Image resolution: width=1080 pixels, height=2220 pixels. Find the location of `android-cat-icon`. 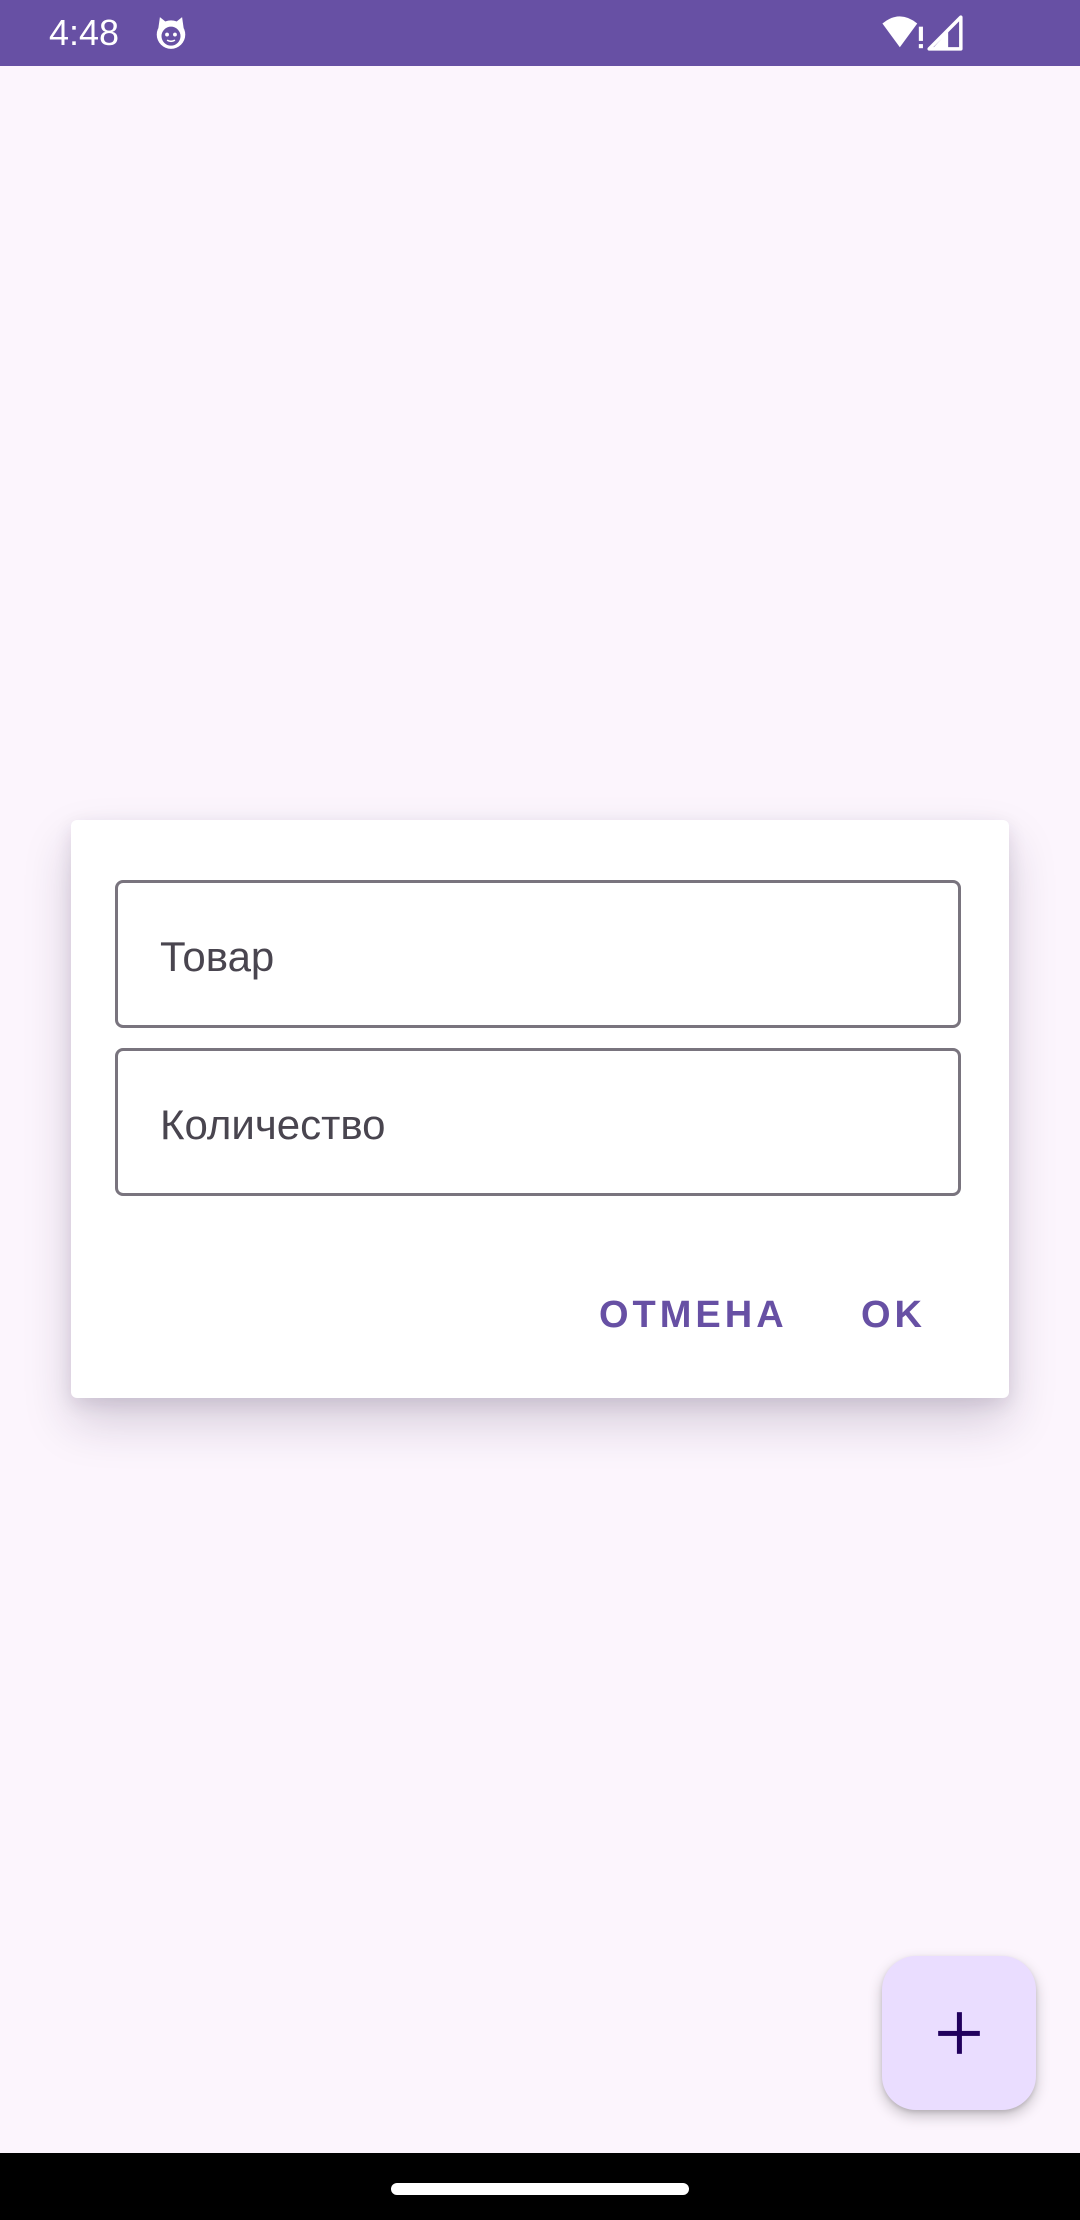

android-cat-icon is located at coordinates (171, 33).